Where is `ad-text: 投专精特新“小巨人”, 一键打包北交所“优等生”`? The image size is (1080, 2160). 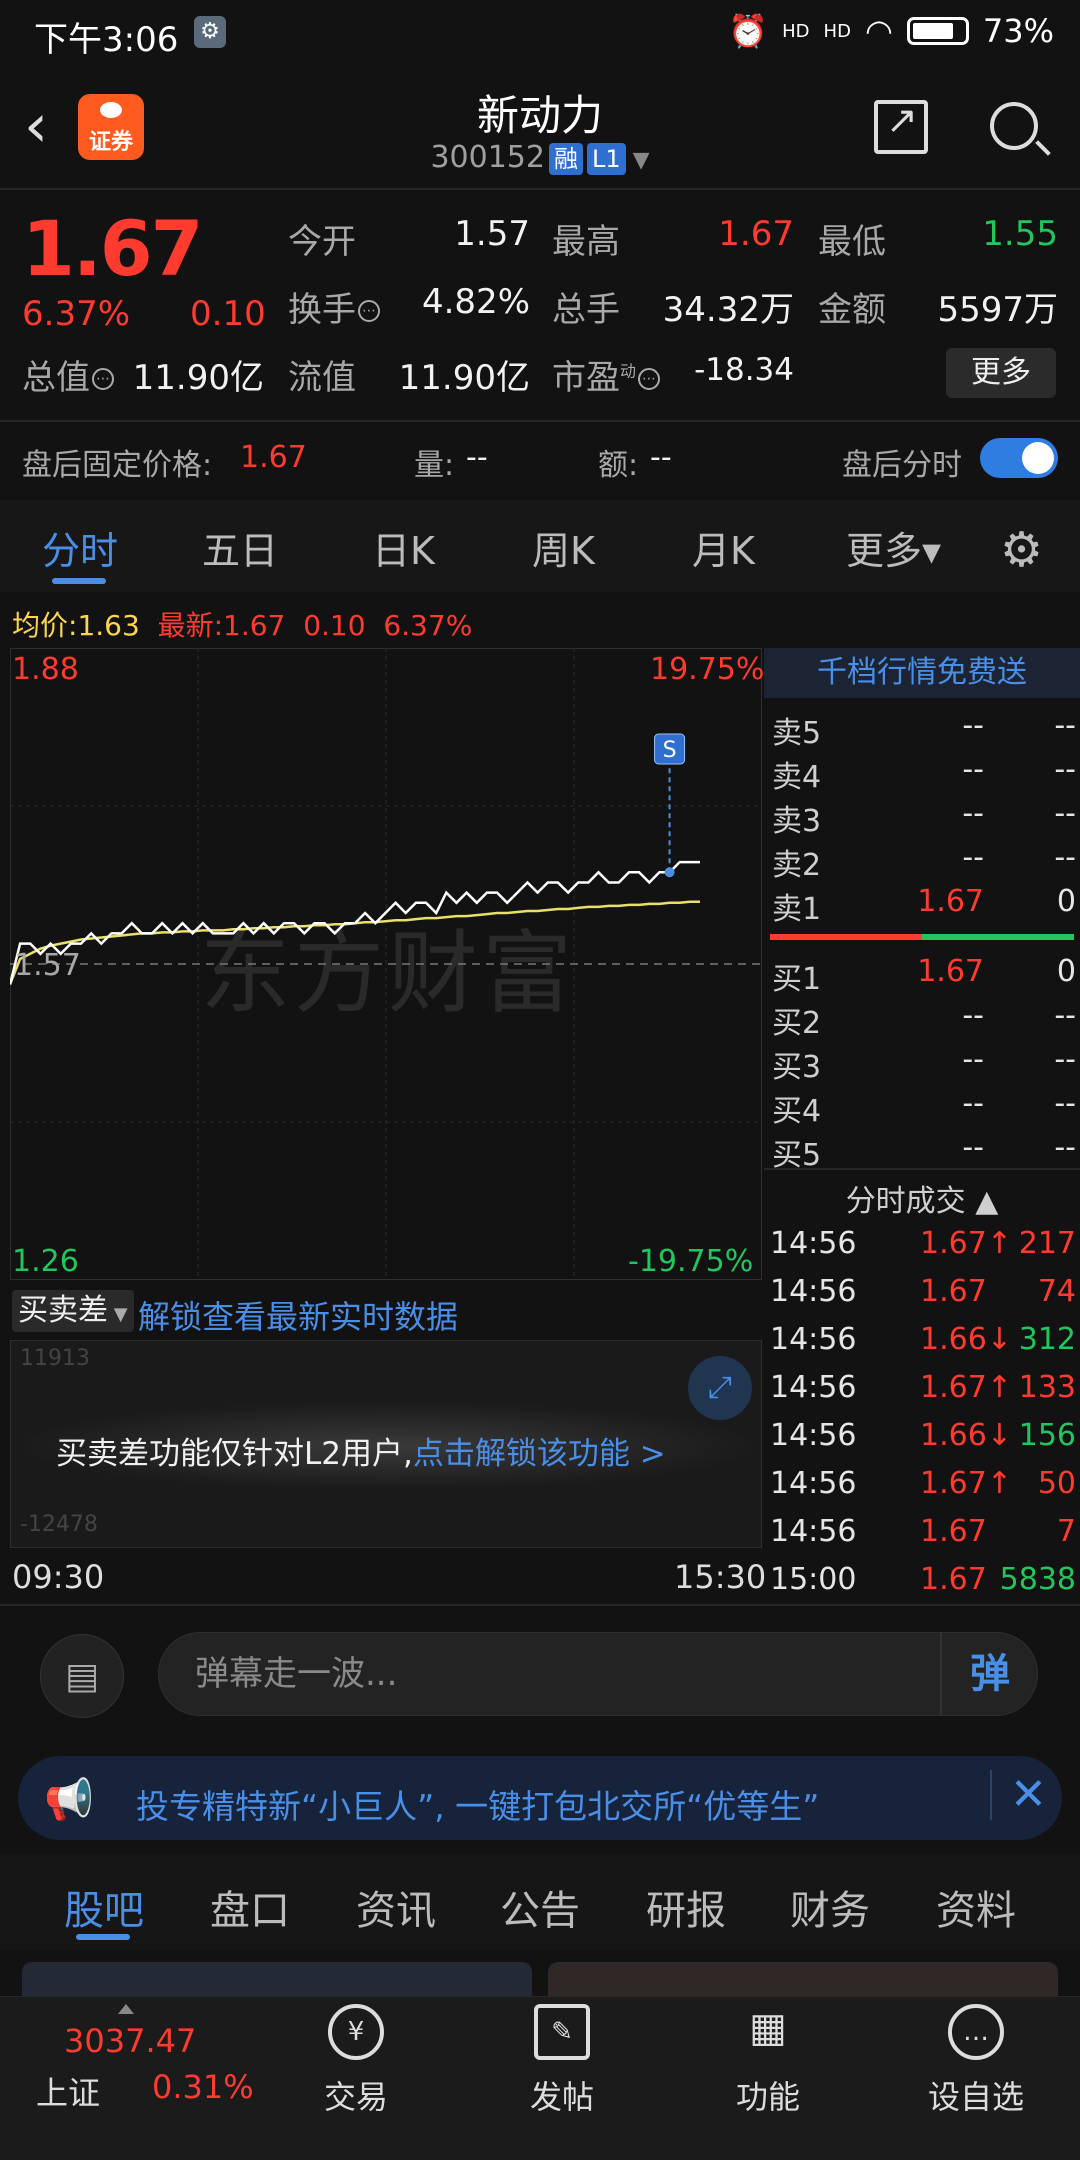
ad-text: 投专精特新“小巨人”, 一键打包北交所“优等生” is located at coordinates (477, 1804).